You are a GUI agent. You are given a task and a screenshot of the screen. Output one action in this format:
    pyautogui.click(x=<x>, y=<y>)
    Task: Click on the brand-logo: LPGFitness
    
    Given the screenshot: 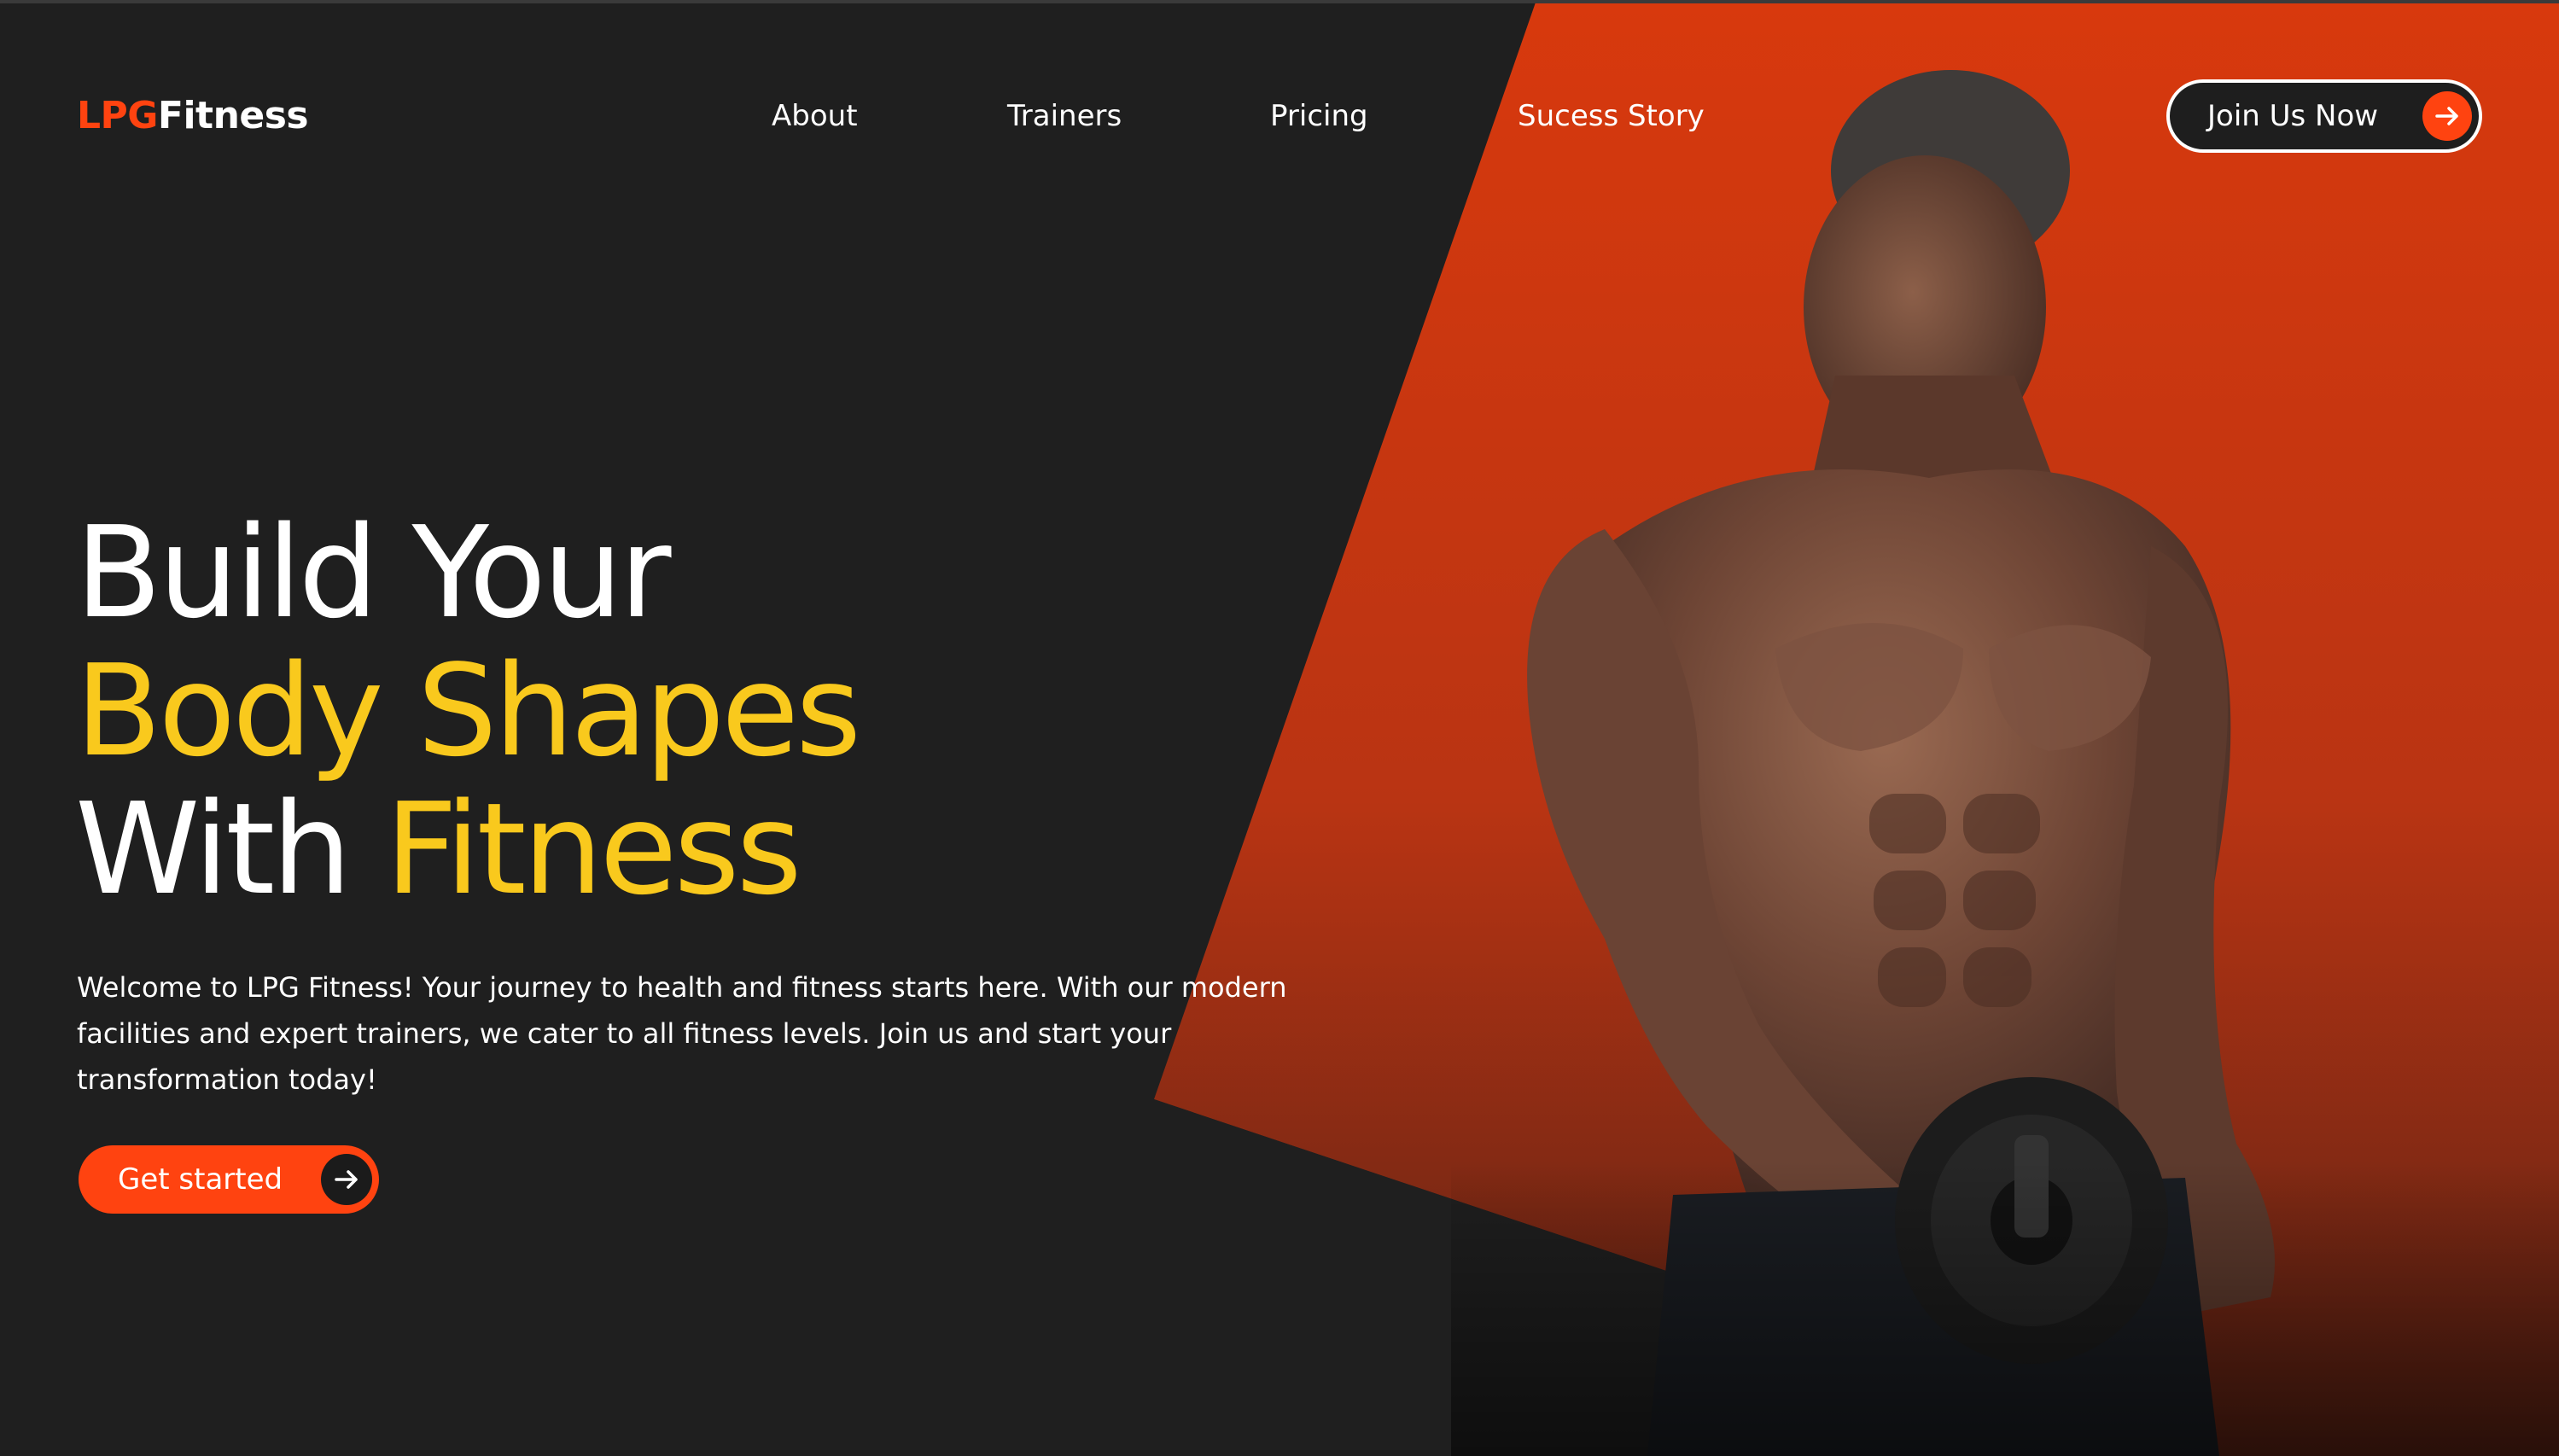 What is the action you would take?
    pyautogui.click(x=193, y=116)
    